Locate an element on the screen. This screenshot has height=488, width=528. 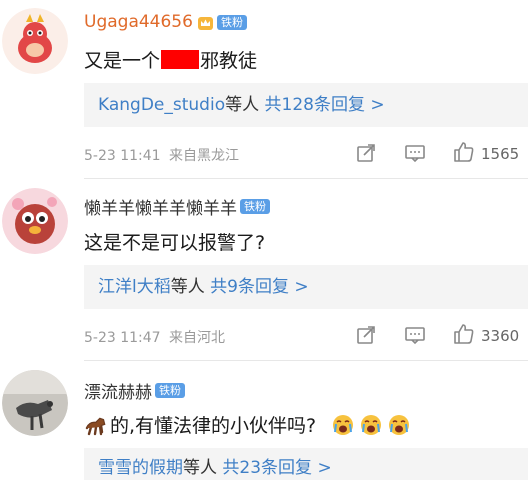
username: 懒羊羊懒羊羊懒羊羊 is located at coordinates (160, 206).